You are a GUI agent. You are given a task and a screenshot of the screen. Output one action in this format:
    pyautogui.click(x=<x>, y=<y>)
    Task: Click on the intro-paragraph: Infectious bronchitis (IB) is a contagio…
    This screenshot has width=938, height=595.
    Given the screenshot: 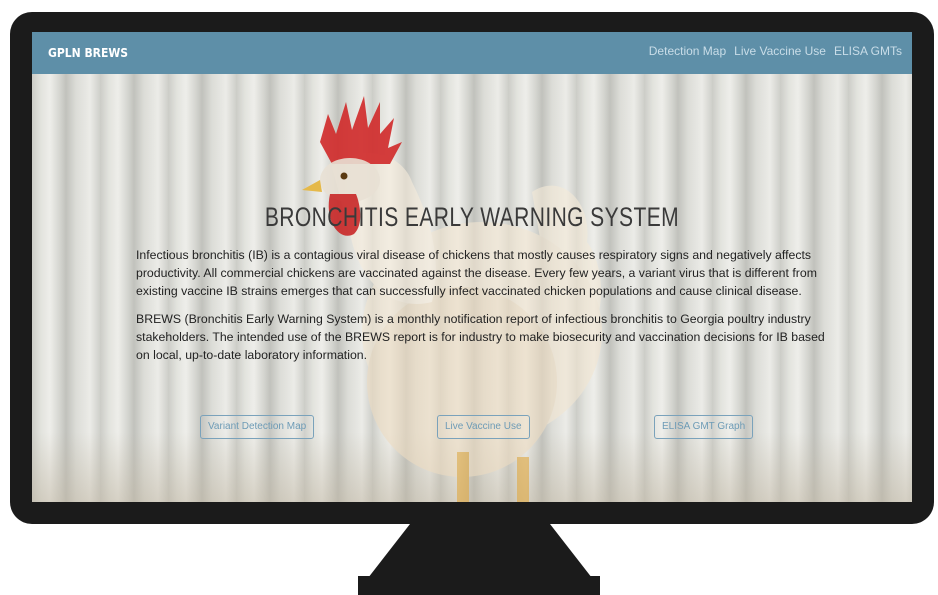 What is the action you would take?
    pyautogui.click(x=476, y=273)
    